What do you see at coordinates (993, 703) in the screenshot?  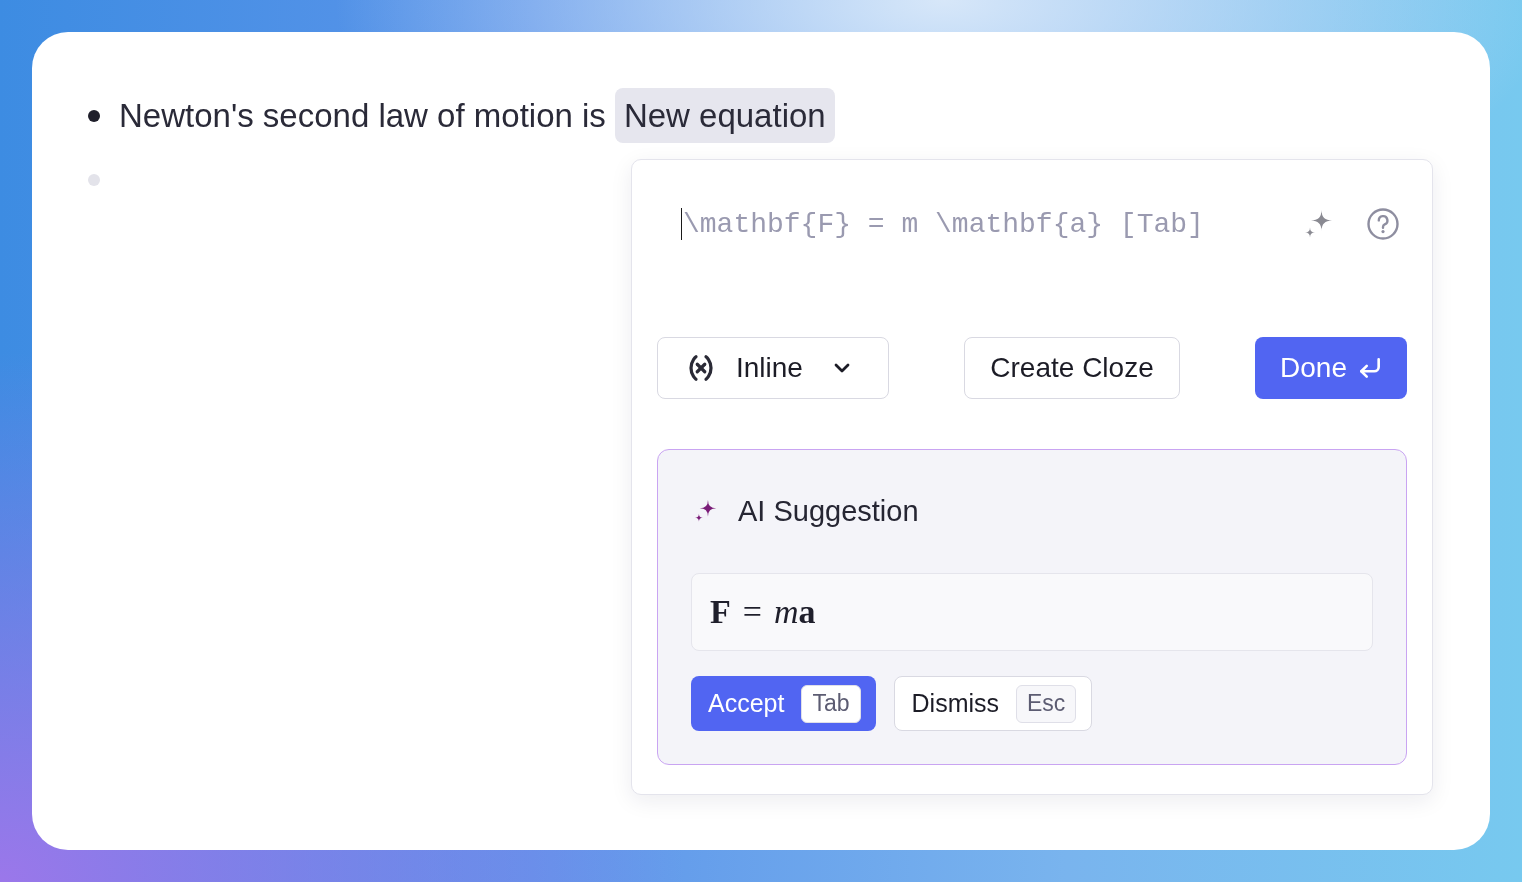 I see `dismiss-button: Dismiss Esc` at bounding box center [993, 703].